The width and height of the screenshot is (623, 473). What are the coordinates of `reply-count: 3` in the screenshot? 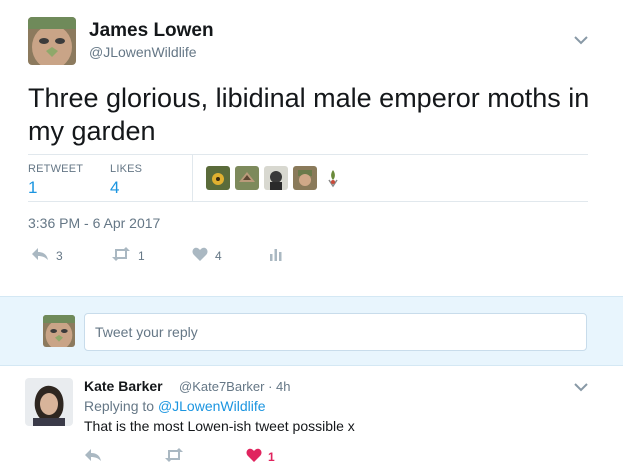 It's located at (59, 256).